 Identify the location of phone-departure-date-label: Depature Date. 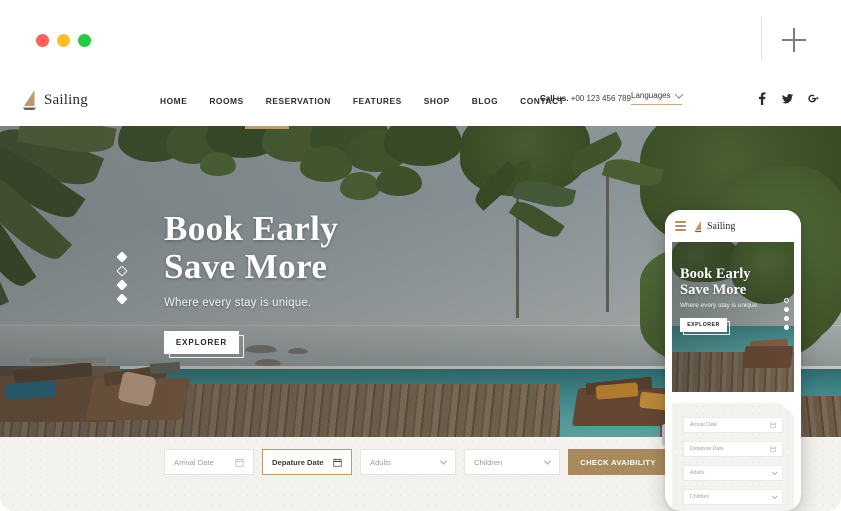
(707, 449).